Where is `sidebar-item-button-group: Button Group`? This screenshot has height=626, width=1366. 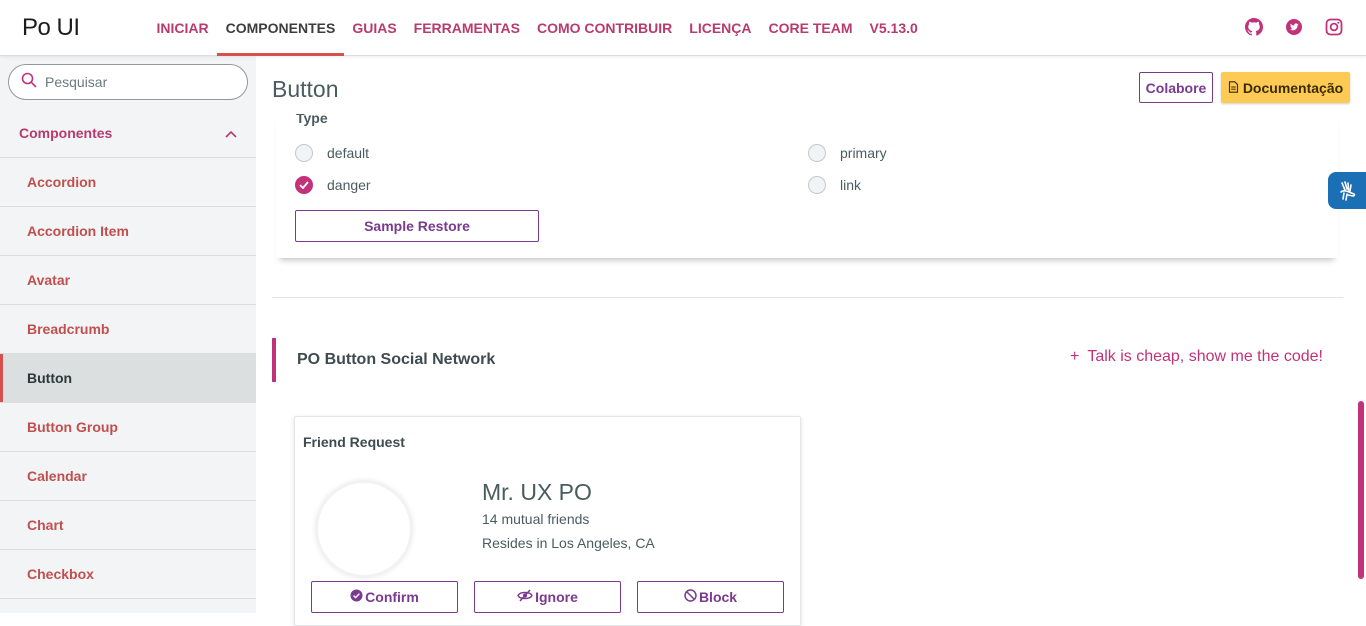
sidebar-item-button-group: Button Group is located at coordinates (128, 427).